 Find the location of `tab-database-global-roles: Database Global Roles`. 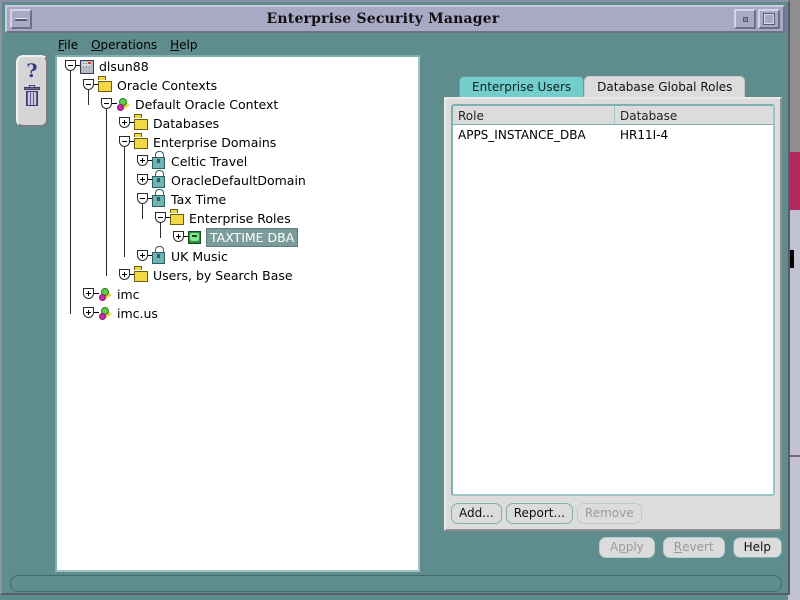

tab-database-global-roles: Database Global Roles is located at coordinates (665, 86).